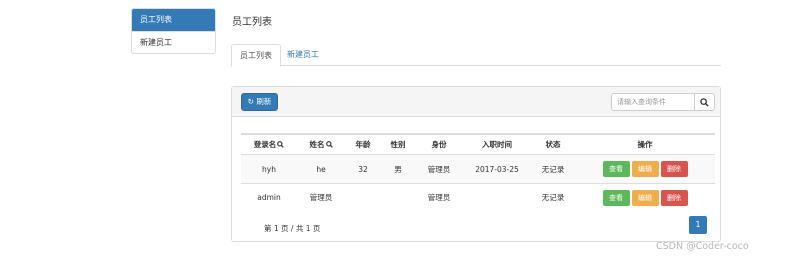 The image size is (790, 262). What do you see at coordinates (303, 55) in the screenshot?
I see `tab-new-employee: 新建员工` at bounding box center [303, 55].